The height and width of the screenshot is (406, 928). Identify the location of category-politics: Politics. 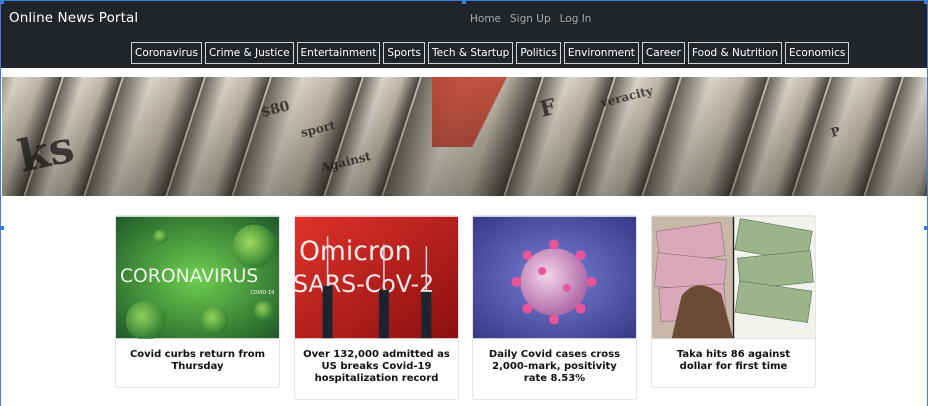
(538, 53).